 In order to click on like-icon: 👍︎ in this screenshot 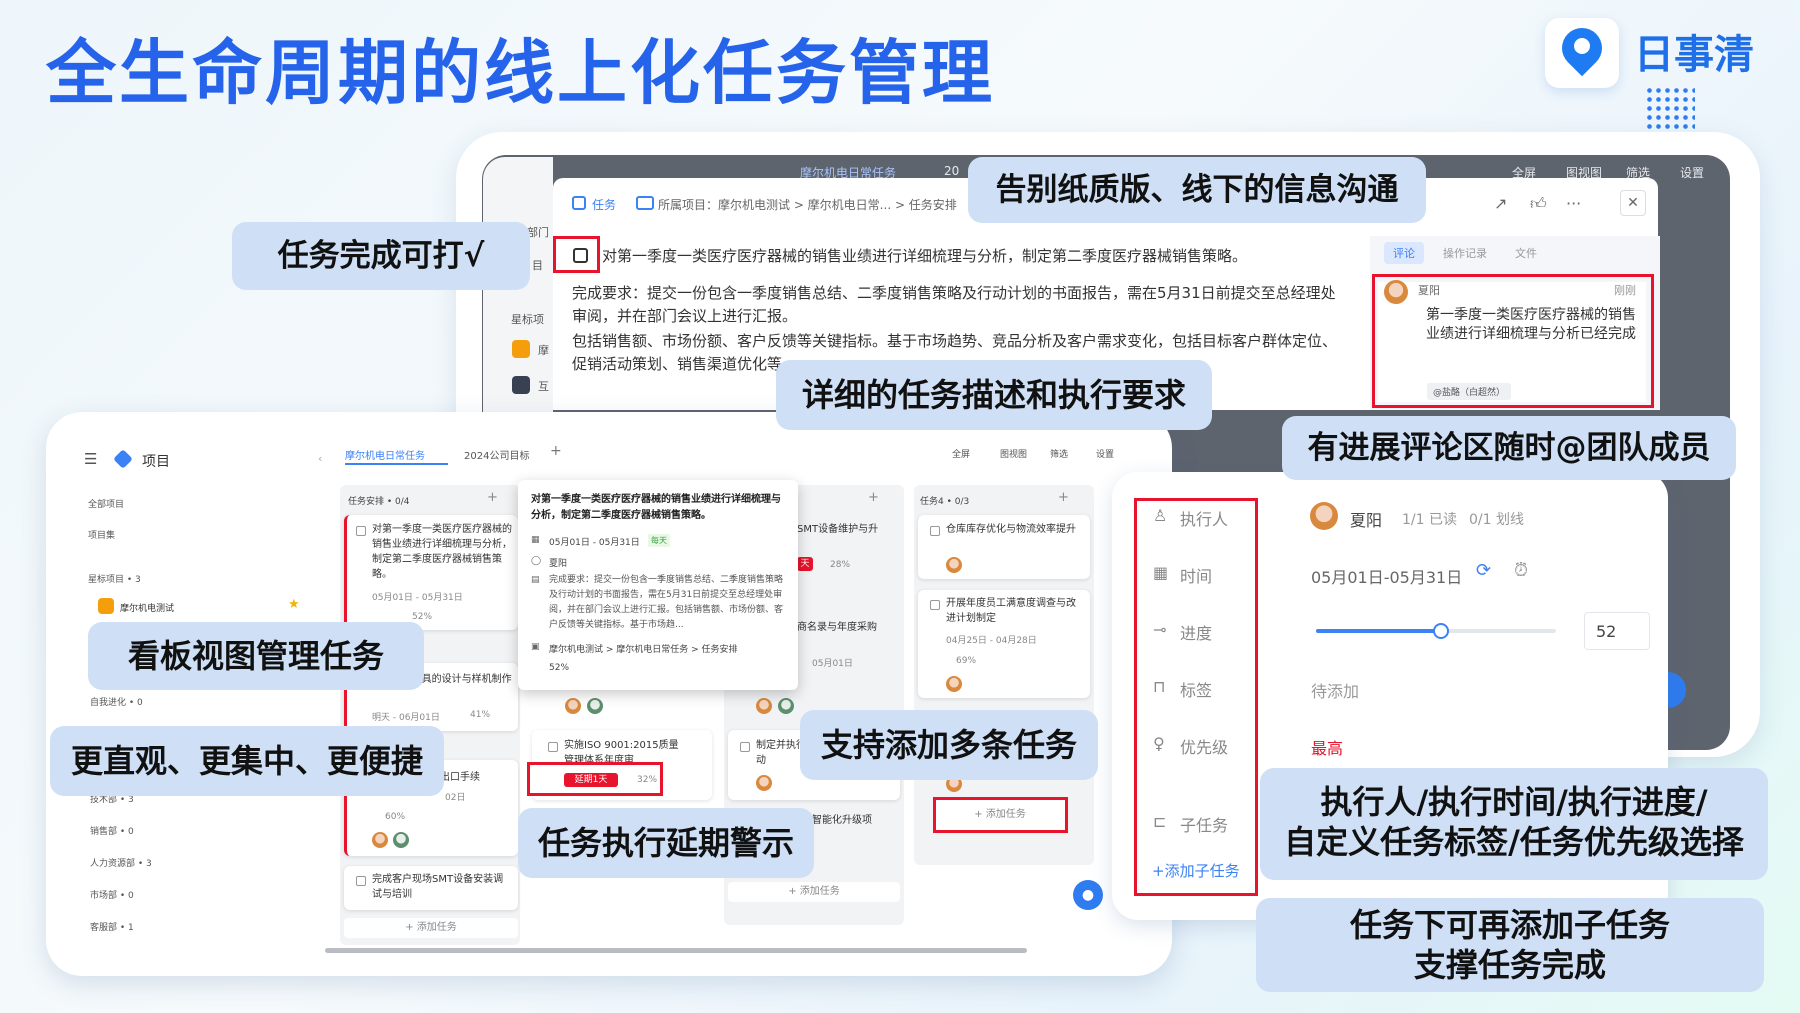, I will do `click(1538, 204)`.